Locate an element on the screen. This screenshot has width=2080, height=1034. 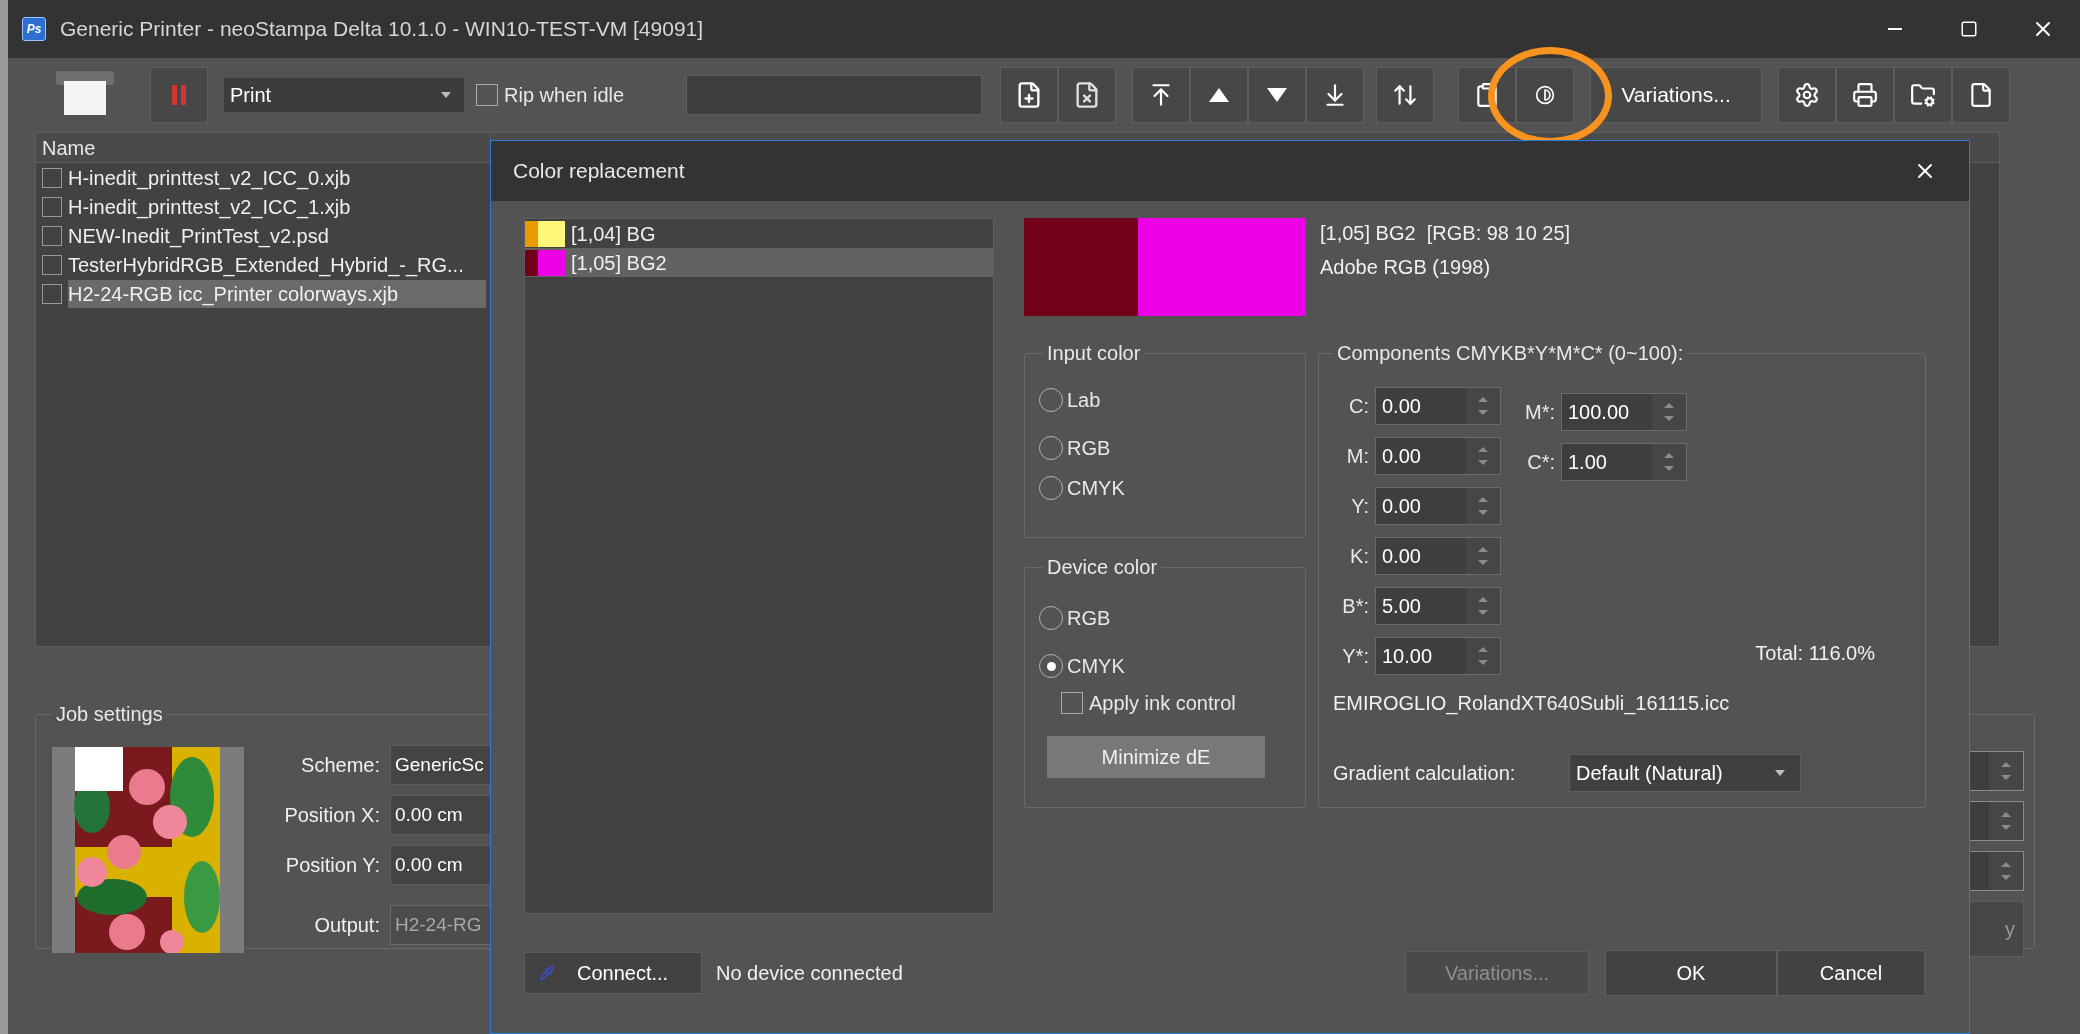
number-spinbox: 10.00 is located at coordinates (1438, 656).